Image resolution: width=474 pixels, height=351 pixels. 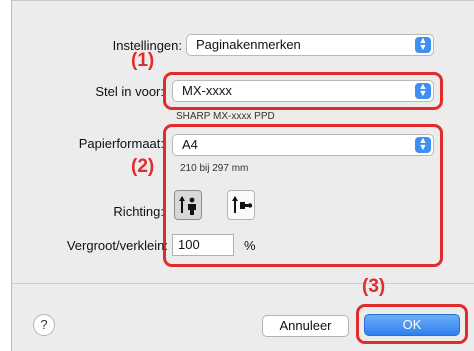 What do you see at coordinates (143, 60) in the screenshot?
I see `callout-1: (1)` at bounding box center [143, 60].